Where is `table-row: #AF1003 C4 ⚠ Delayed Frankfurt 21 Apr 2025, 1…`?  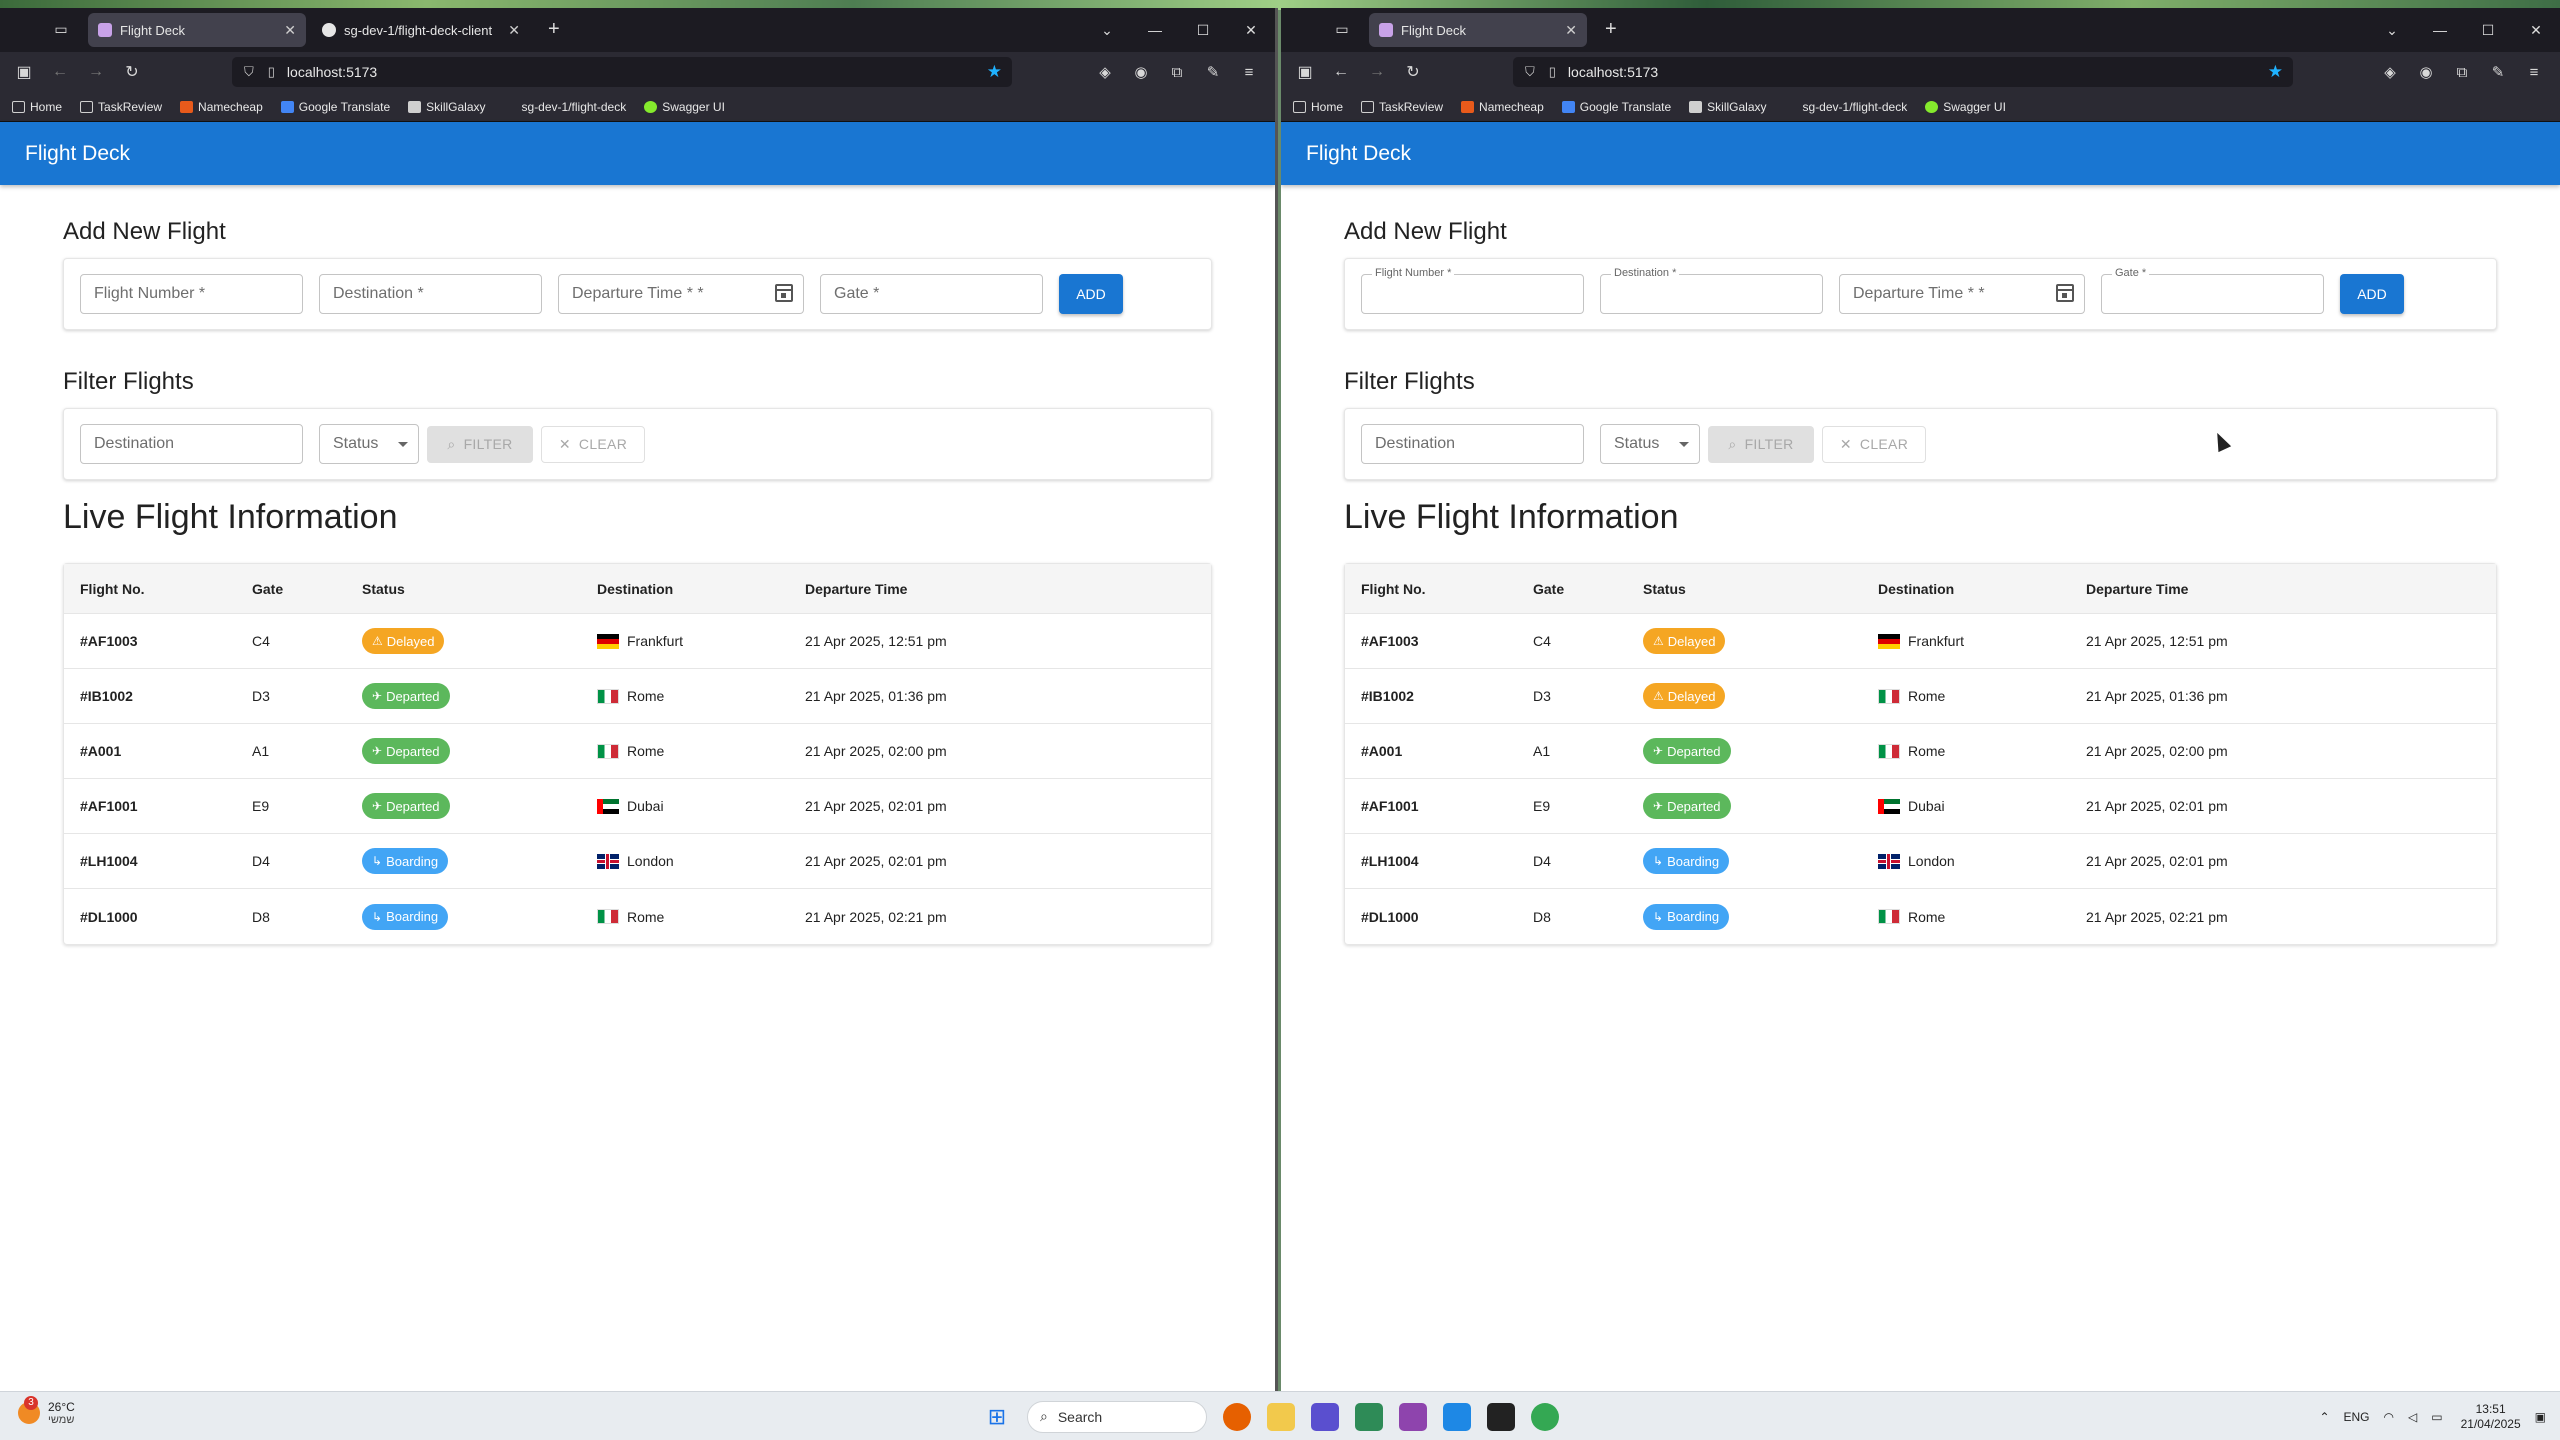 table-row: #AF1003 C4 ⚠ Delayed Frankfurt 21 Apr 2025, 1… is located at coordinates (1920, 641).